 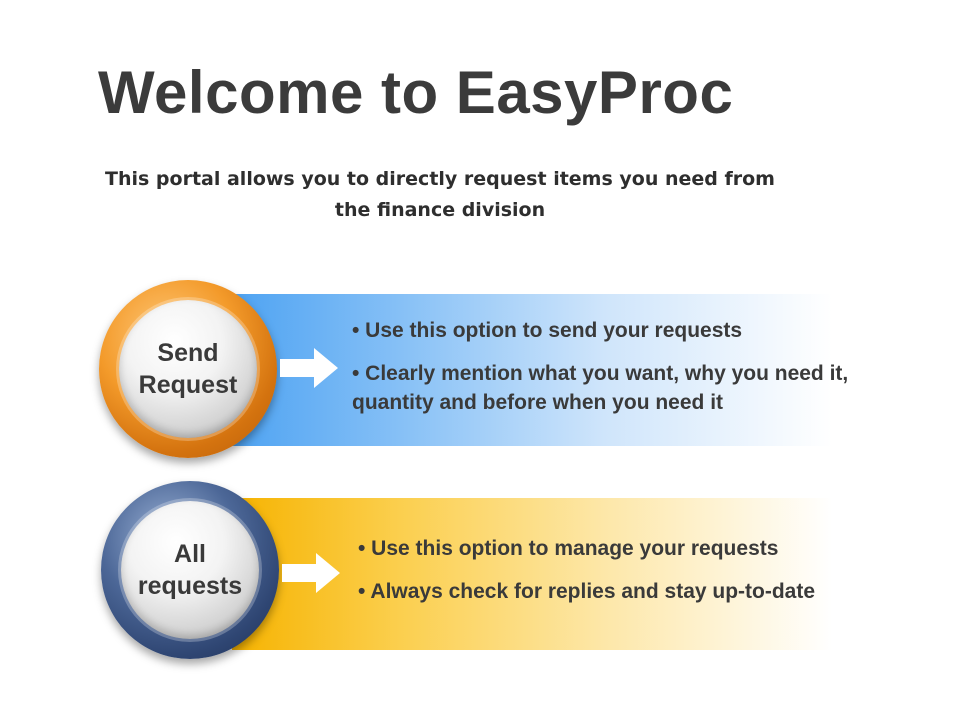 What do you see at coordinates (188, 353) in the screenshot?
I see `send-request-label-line1: Send` at bounding box center [188, 353].